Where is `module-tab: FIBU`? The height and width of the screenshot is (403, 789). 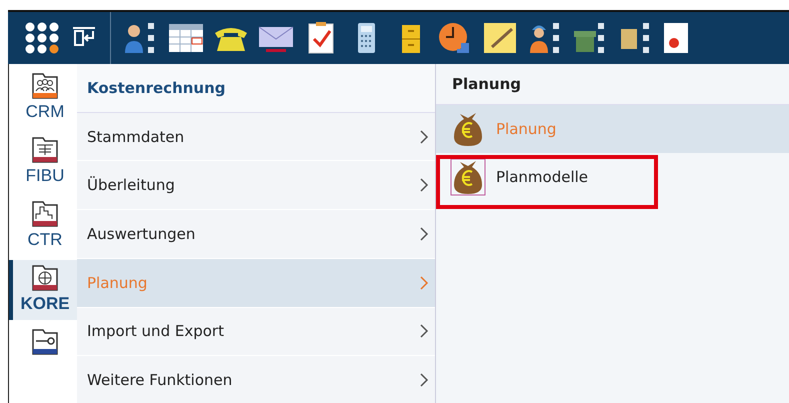 module-tab: FIBU is located at coordinates (43, 162).